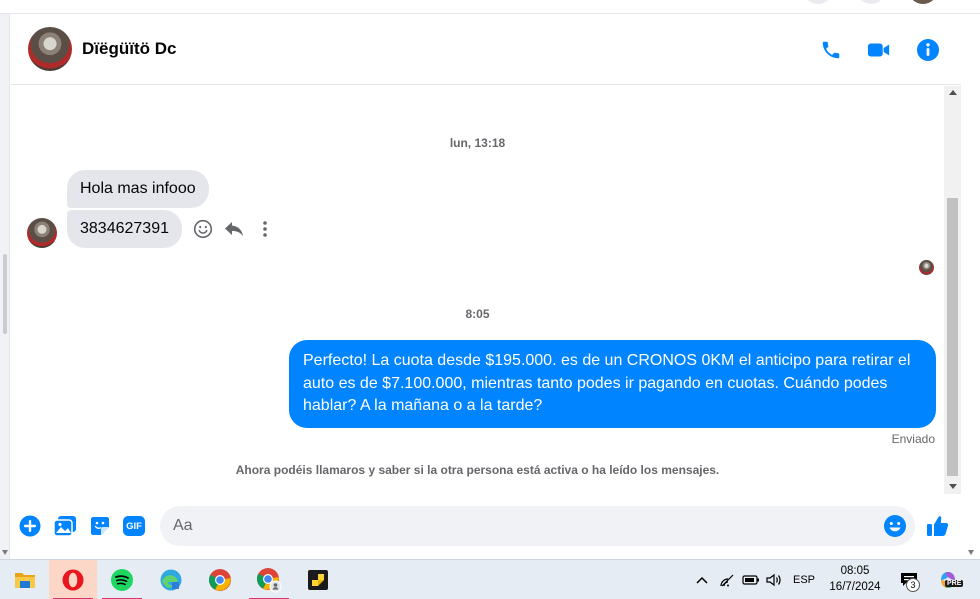 This screenshot has height=599, width=980. Describe the element at coordinates (831, 50) in the screenshot. I see `phone-icon` at that location.